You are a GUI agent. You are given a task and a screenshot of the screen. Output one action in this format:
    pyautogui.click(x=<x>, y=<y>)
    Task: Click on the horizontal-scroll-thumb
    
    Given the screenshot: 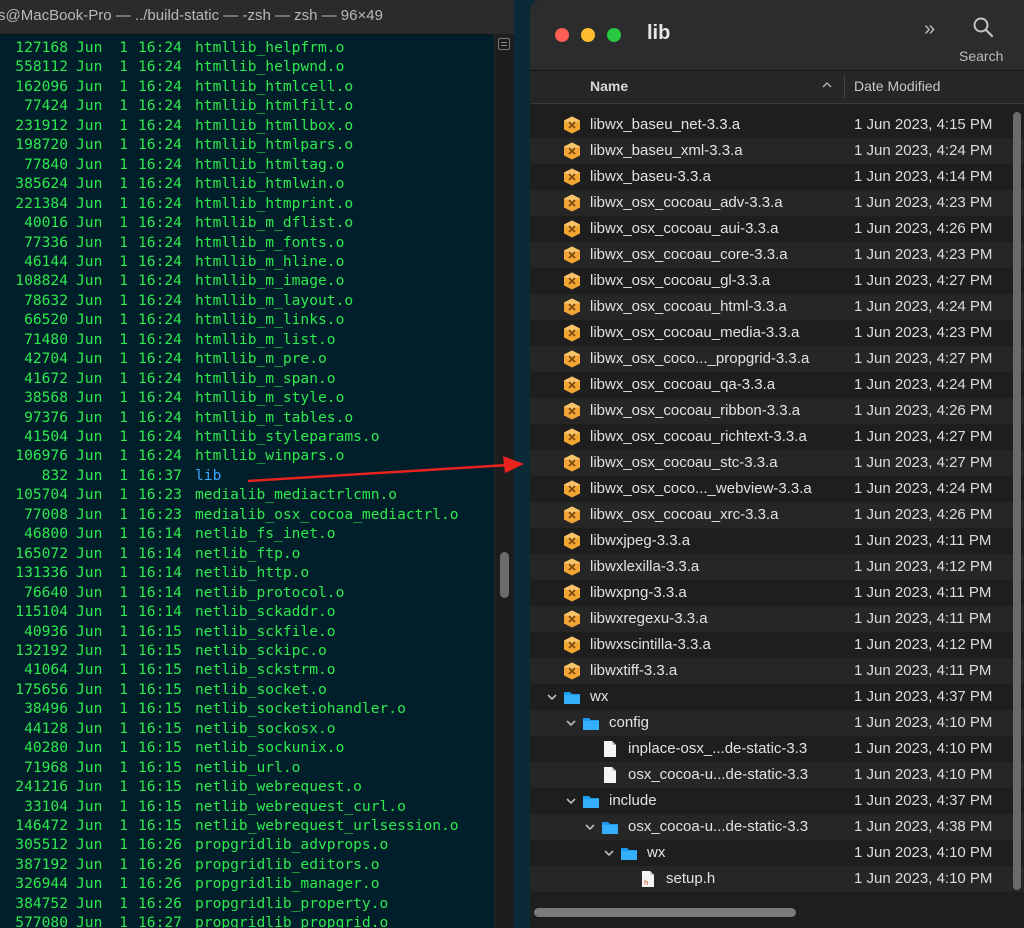 What is the action you would take?
    pyautogui.click(x=665, y=912)
    